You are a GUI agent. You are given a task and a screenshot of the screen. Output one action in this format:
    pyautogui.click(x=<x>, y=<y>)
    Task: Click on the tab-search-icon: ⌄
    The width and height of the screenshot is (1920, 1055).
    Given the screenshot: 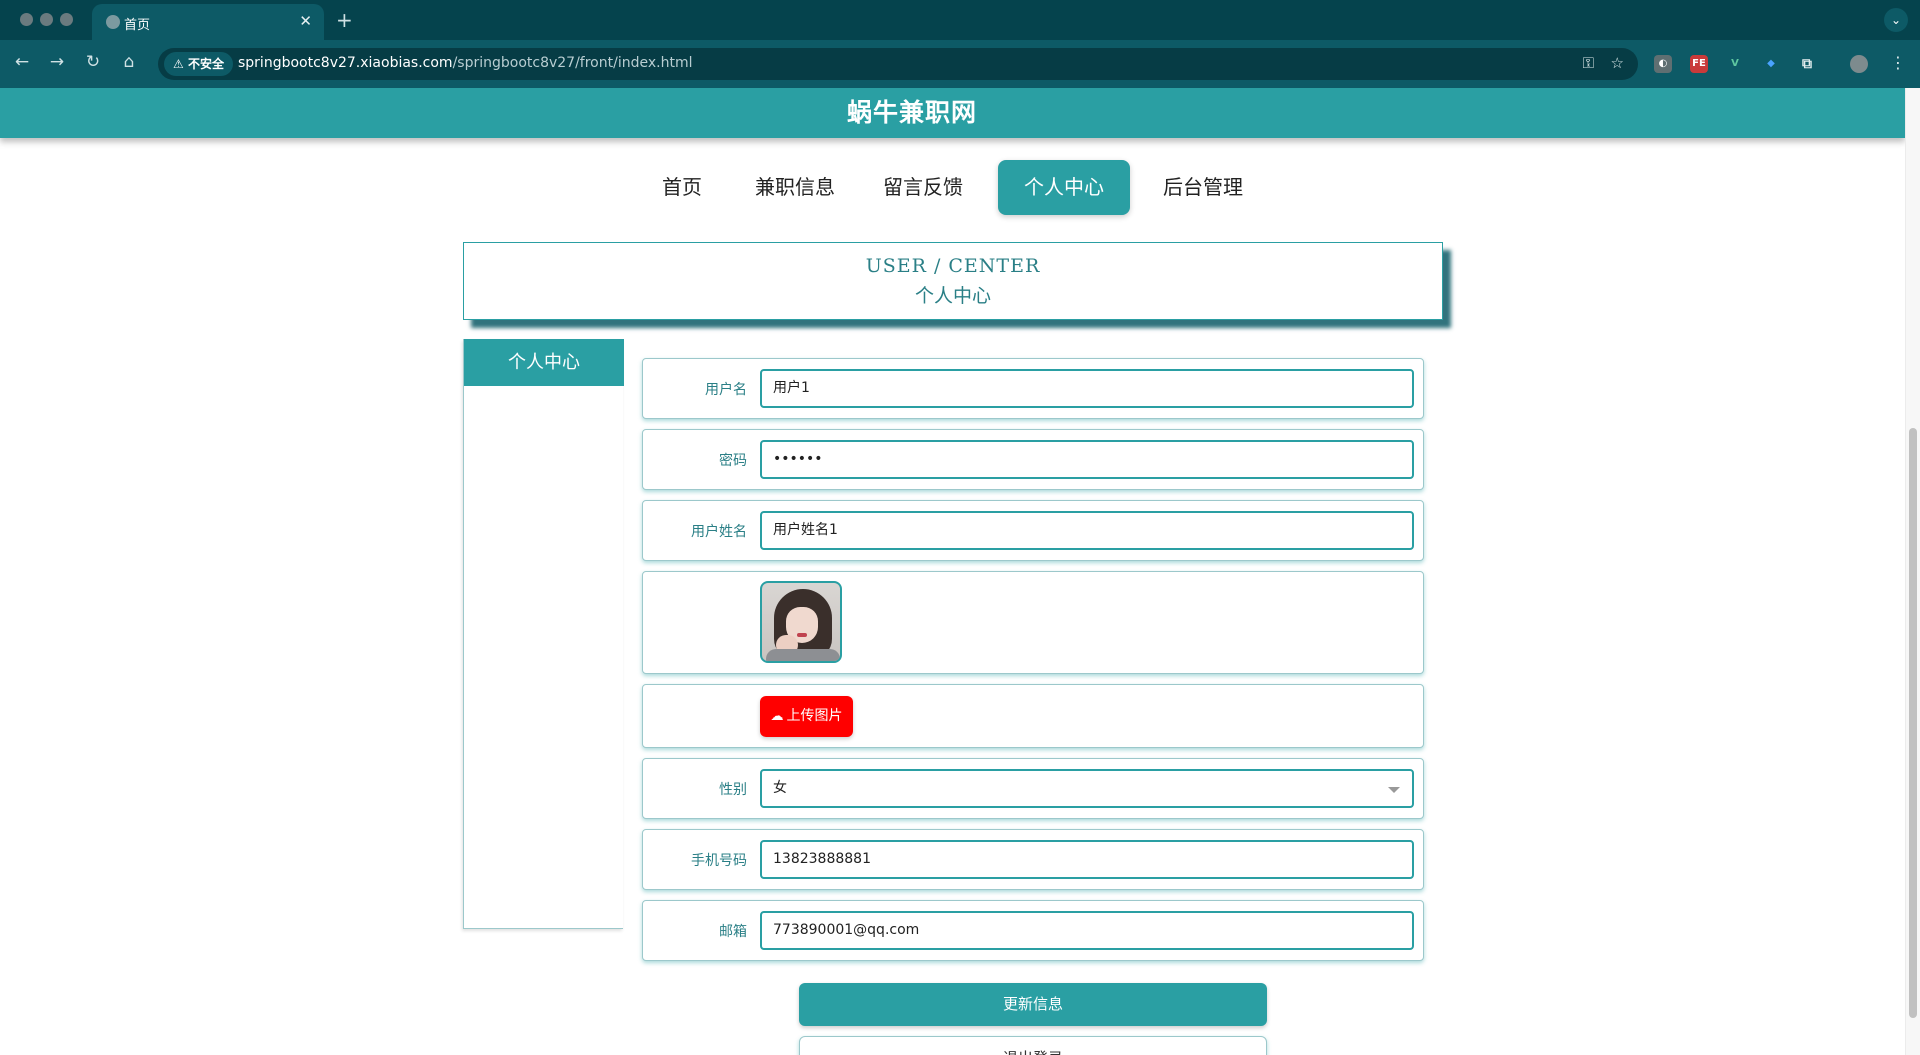 What is the action you would take?
    pyautogui.click(x=1896, y=20)
    